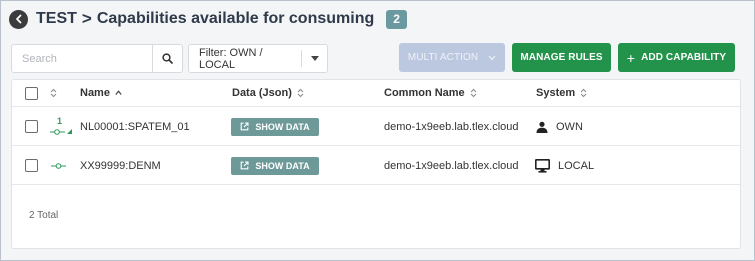  What do you see at coordinates (120, 165) in the screenshot?
I see `capability-name: XX99999:DENM` at bounding box center [120, 165].